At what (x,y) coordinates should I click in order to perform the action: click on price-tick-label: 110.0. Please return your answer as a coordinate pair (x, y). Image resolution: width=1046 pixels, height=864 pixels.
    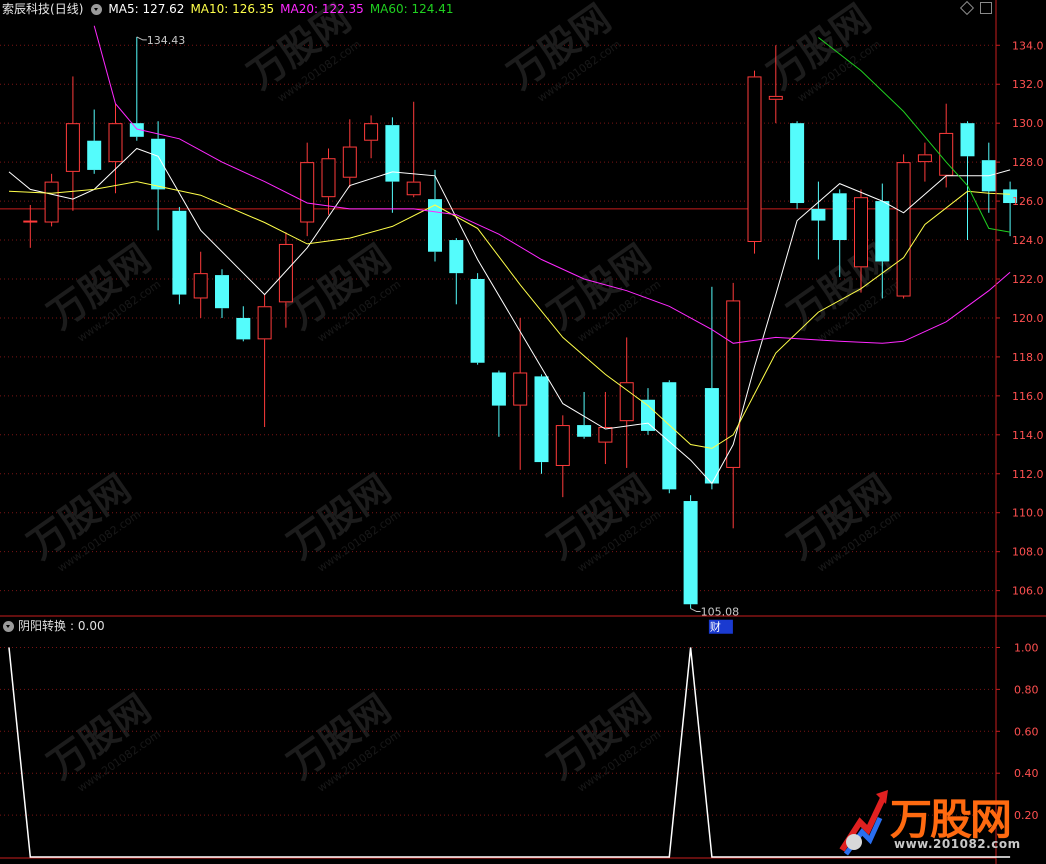
    Looking at the image, I should click on (1028, 513).